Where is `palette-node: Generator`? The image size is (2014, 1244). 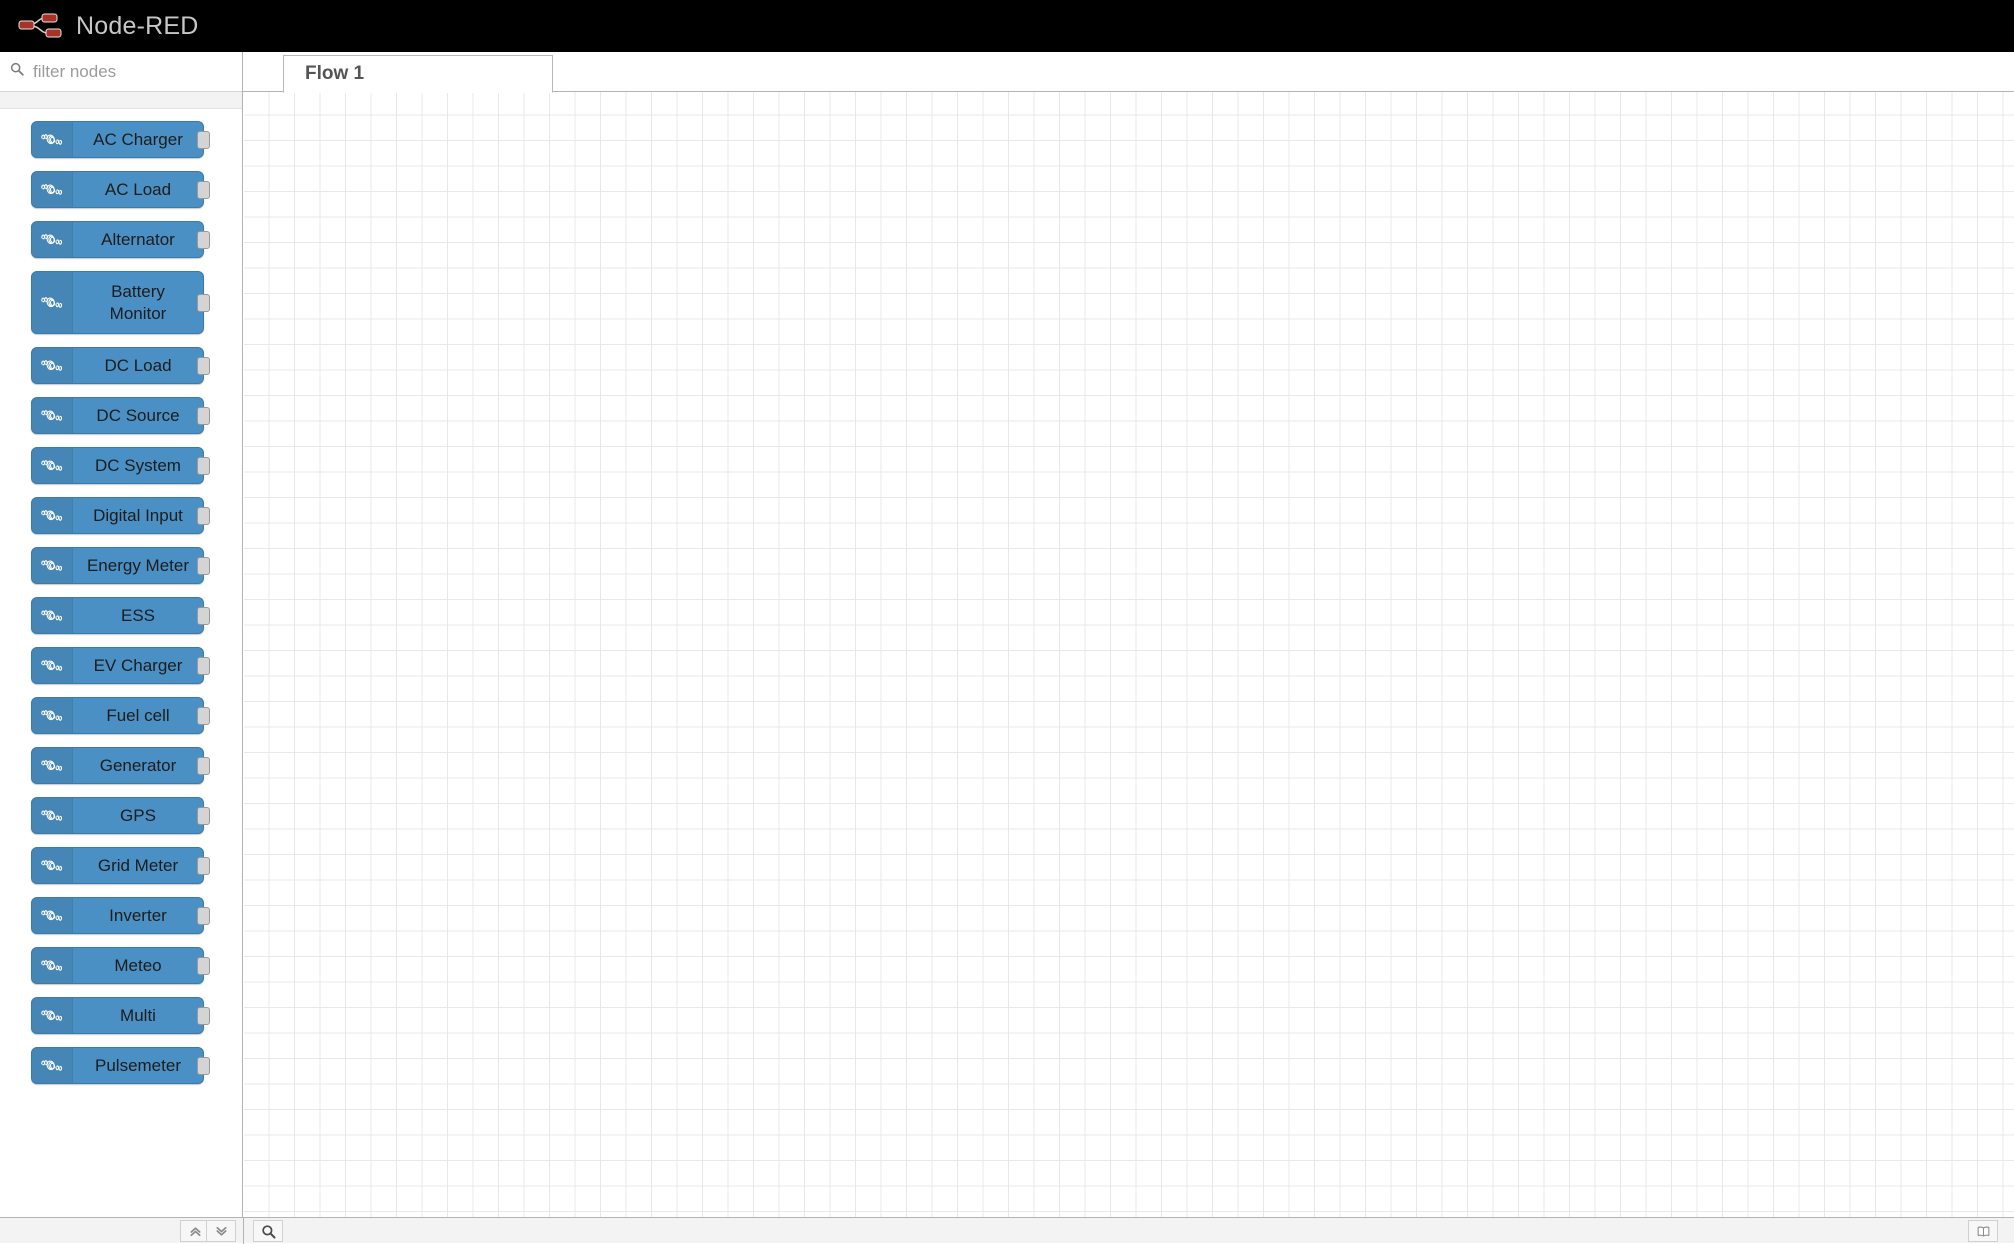 palette-node: Generator is located at coordinates (120, 765).